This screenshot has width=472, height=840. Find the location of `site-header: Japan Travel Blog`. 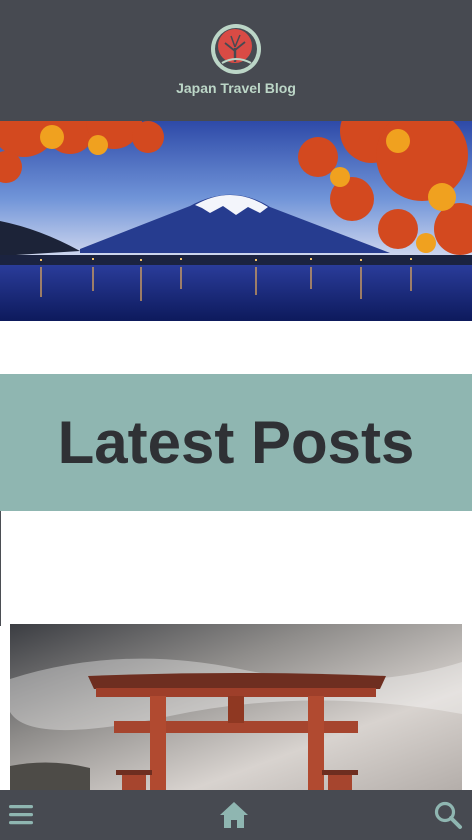

site-header: Japan Travel Blog is located at coordinates (236, 60).